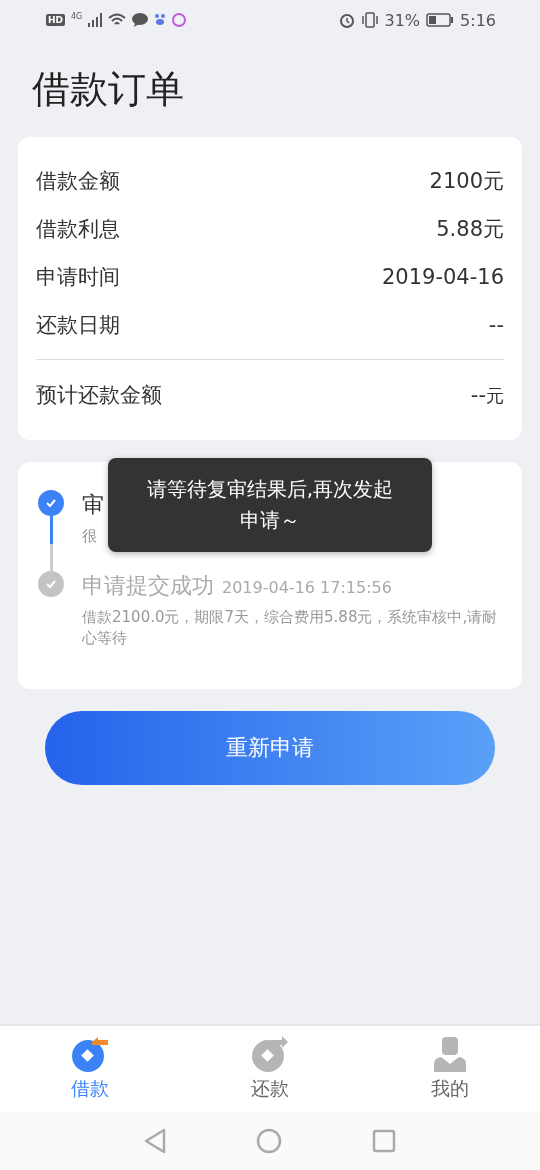 Image resolution: width=540 pixels, height=1170 pixels. What do you see at coordinates (478, 20) in the screenshot?
I see `clock-time: 5:16` at bounding box center [478, 20].